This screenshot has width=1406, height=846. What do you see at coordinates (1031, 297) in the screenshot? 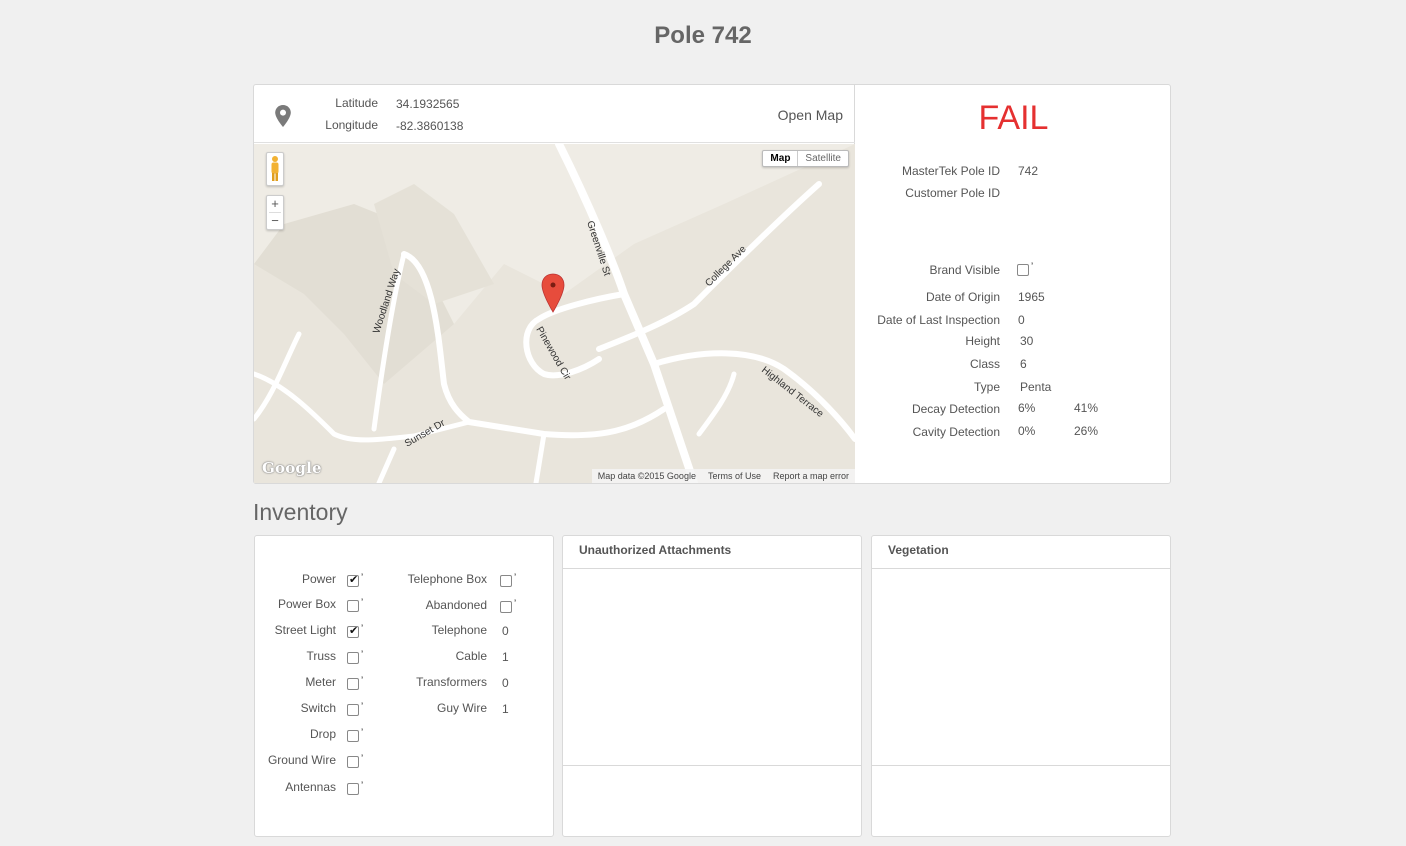
I see `date-origin-value: 1965` at bounding box center [1031, 297].